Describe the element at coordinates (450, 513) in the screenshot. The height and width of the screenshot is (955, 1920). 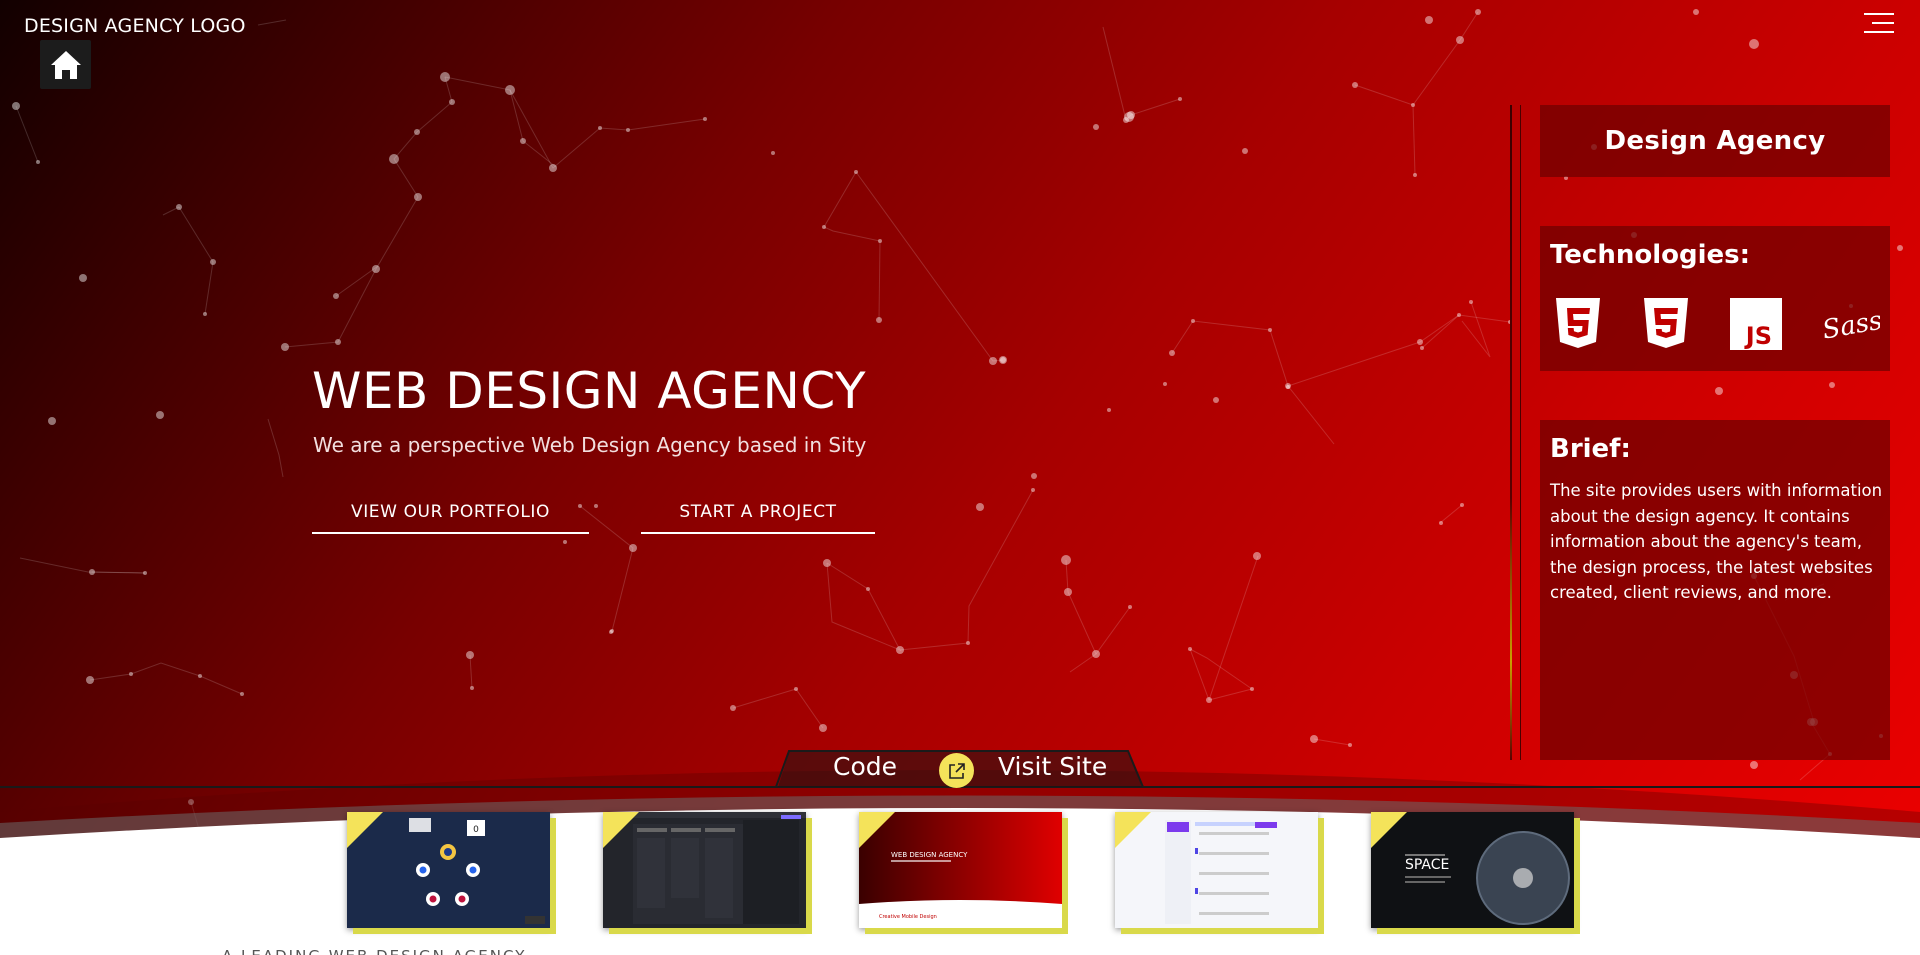
I see `view-portfolio-button: VIEW OUR PORTFOLIO` at that location.